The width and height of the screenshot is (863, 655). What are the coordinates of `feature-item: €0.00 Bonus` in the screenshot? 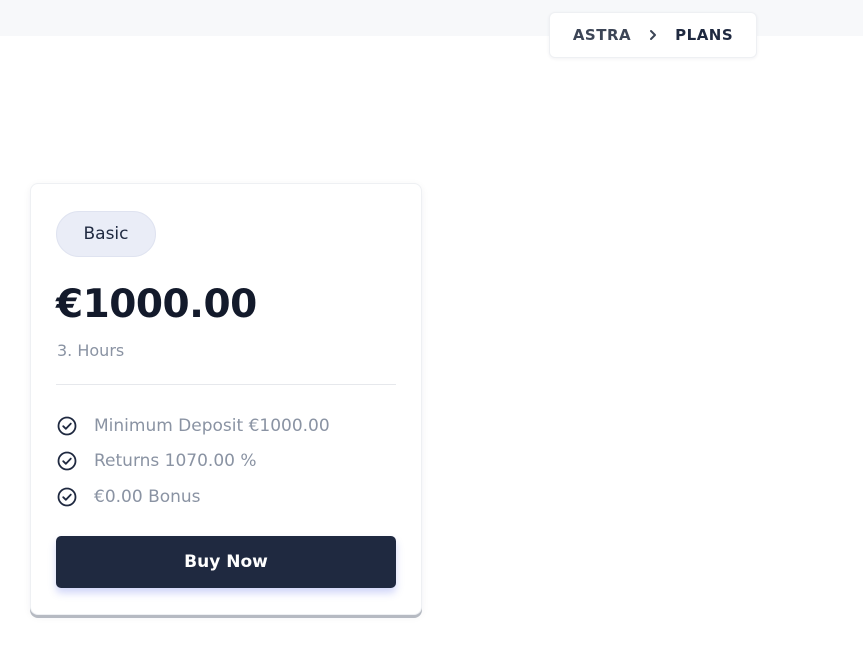 It's located at (193, 497).